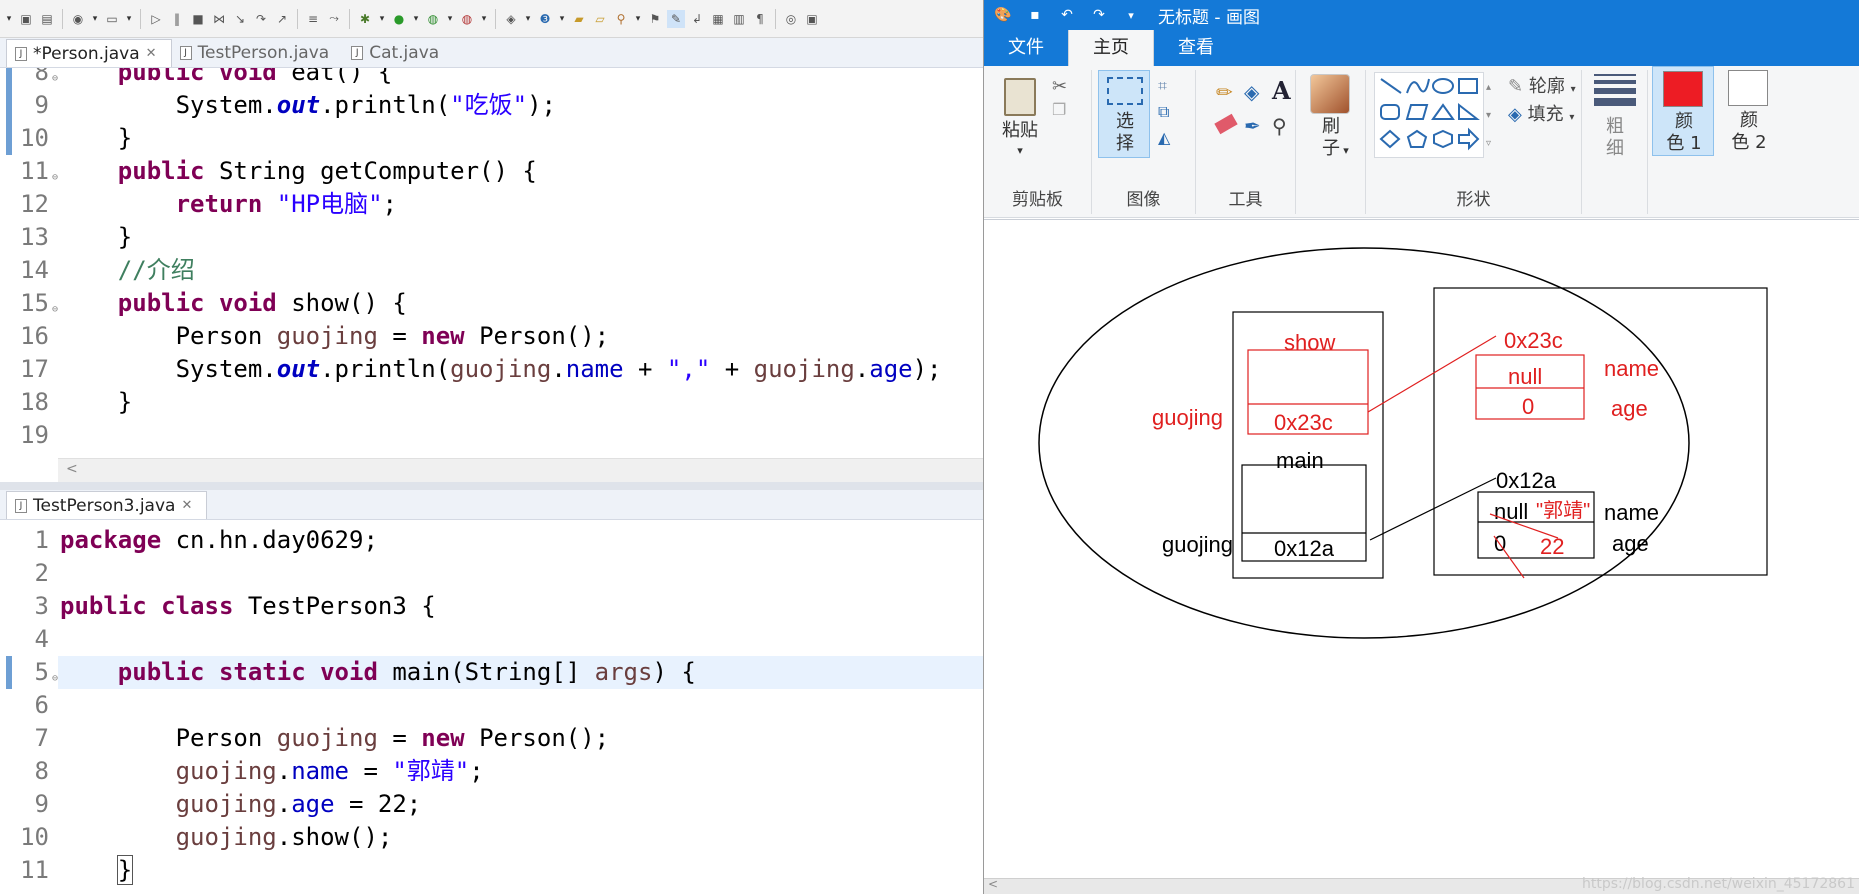 This screenshot has width=1859, height=894. Describe the element at coordinates (1615, 142) in the screenshot. I see `size-group: 粗 细` at that location.